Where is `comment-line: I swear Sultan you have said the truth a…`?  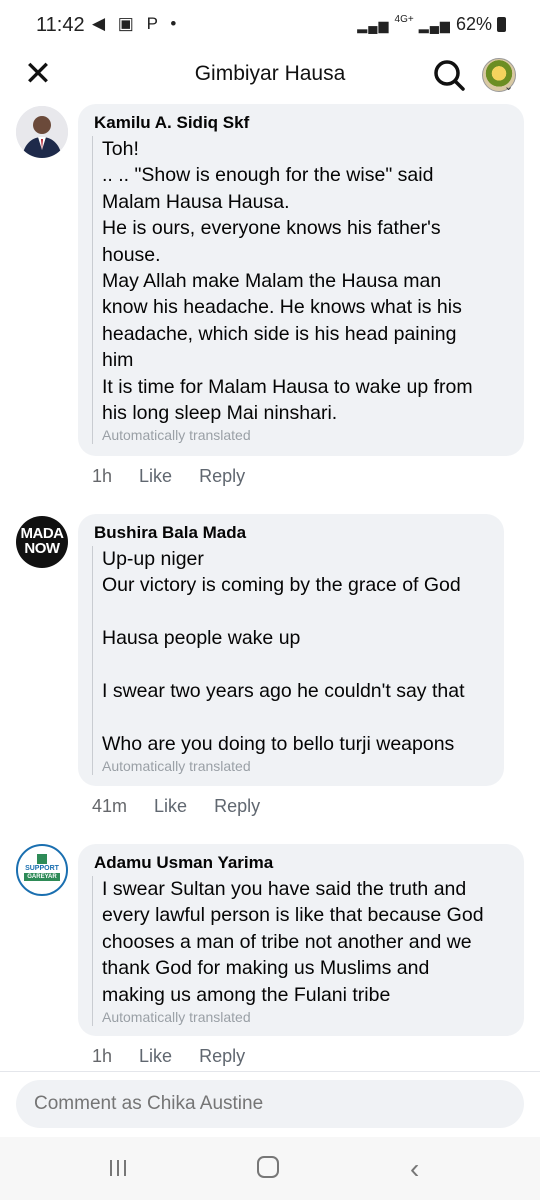
comment-line: I swear Sultan you have said the truth a… is located at coordinates (284, 889).